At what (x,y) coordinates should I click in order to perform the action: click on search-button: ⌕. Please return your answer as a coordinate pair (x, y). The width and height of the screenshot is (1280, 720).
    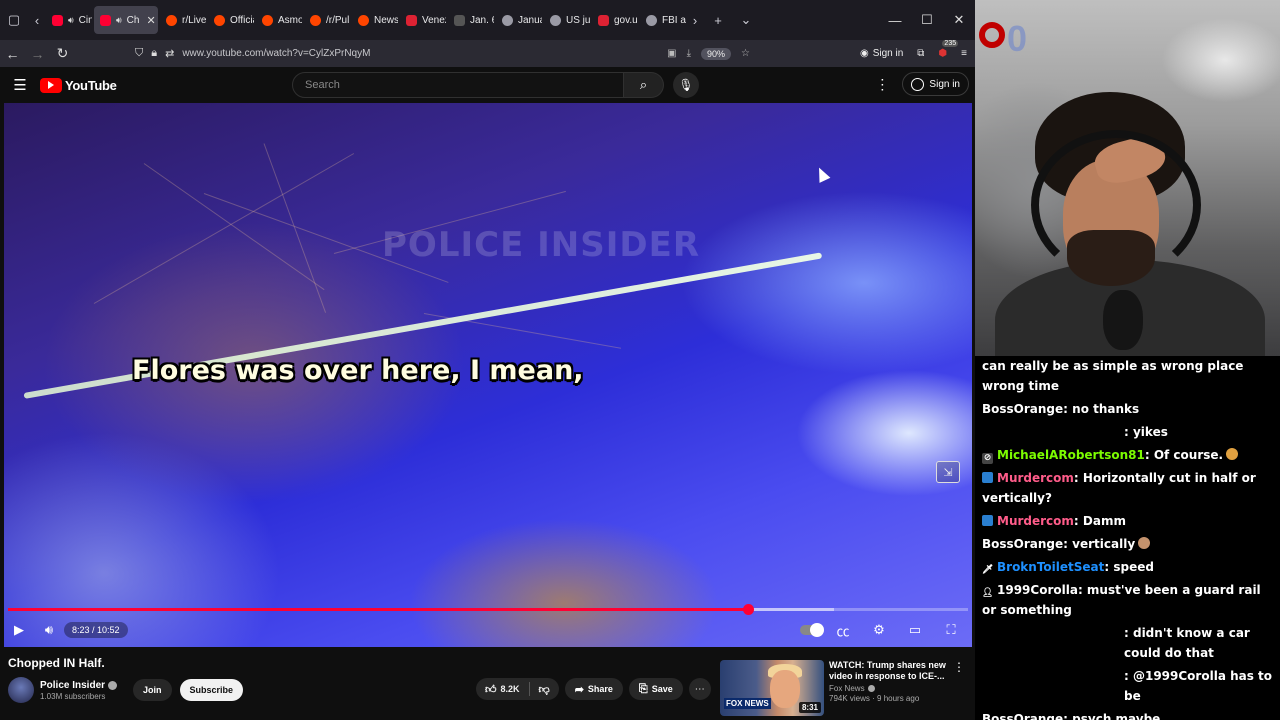
    Looking at the image, I should click on (644, 85).